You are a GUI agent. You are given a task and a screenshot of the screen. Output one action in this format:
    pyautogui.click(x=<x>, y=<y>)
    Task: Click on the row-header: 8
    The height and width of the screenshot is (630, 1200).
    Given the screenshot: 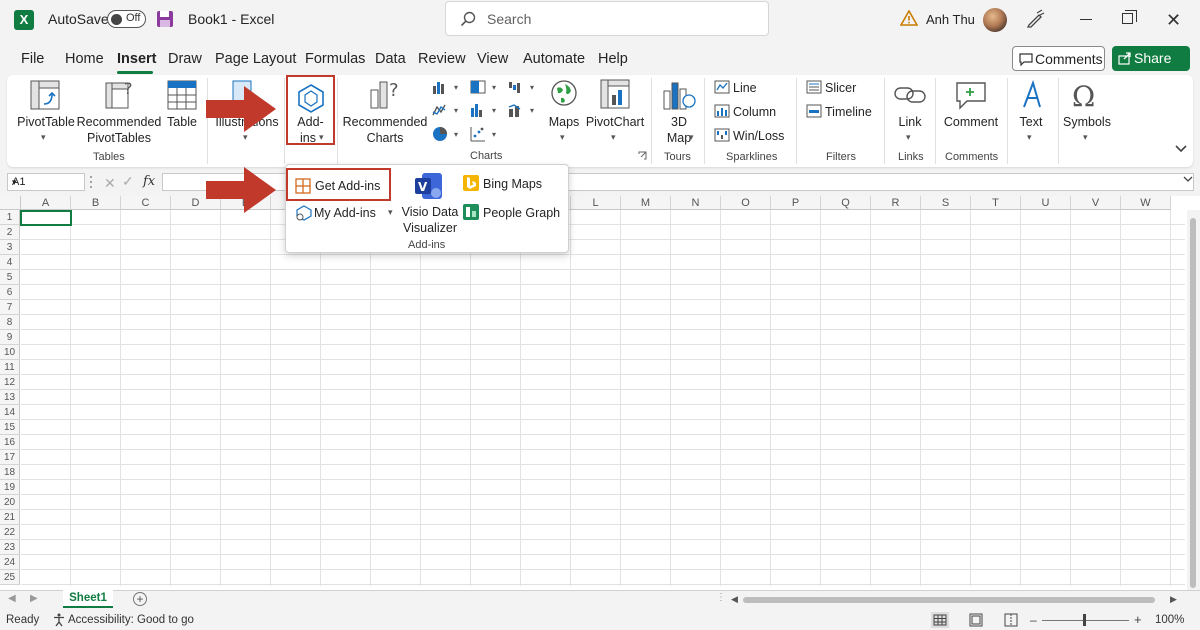 What is the action you would take?
    pyautogui.click(x=10, y=322)
    